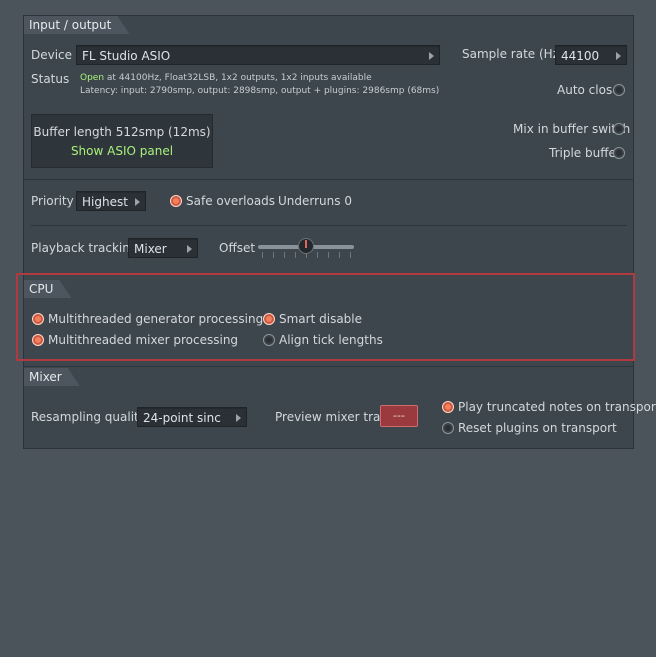  I want to click on sample-rate-value: 44100, so click(580, 56).